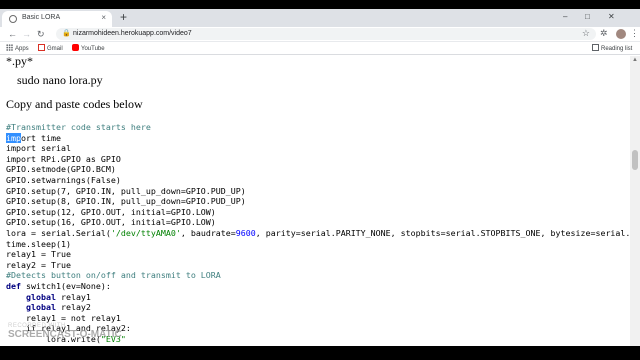 The width and height of the screenshot is (640, 360). What do you see at coordinates (611, 16) in the screenshot?
I see `close-window-icon: ✕` at bounding box center [611, 16].